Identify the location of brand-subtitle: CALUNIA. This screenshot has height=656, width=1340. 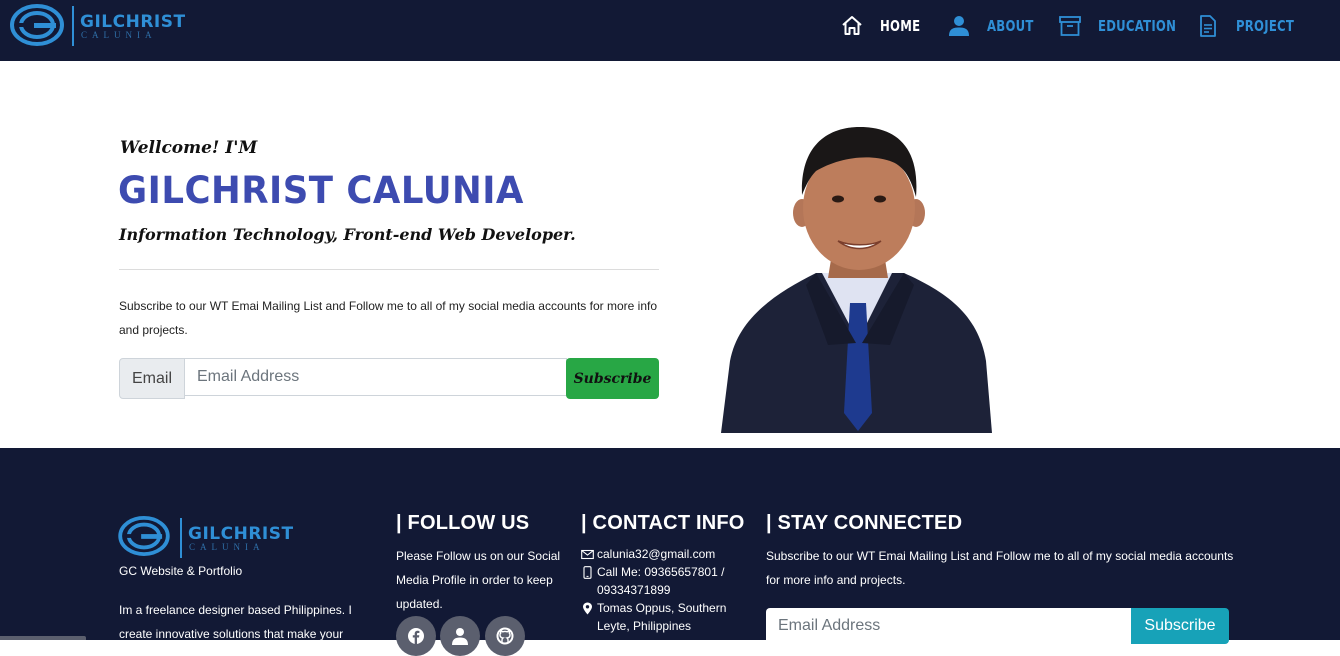
(119, 35).